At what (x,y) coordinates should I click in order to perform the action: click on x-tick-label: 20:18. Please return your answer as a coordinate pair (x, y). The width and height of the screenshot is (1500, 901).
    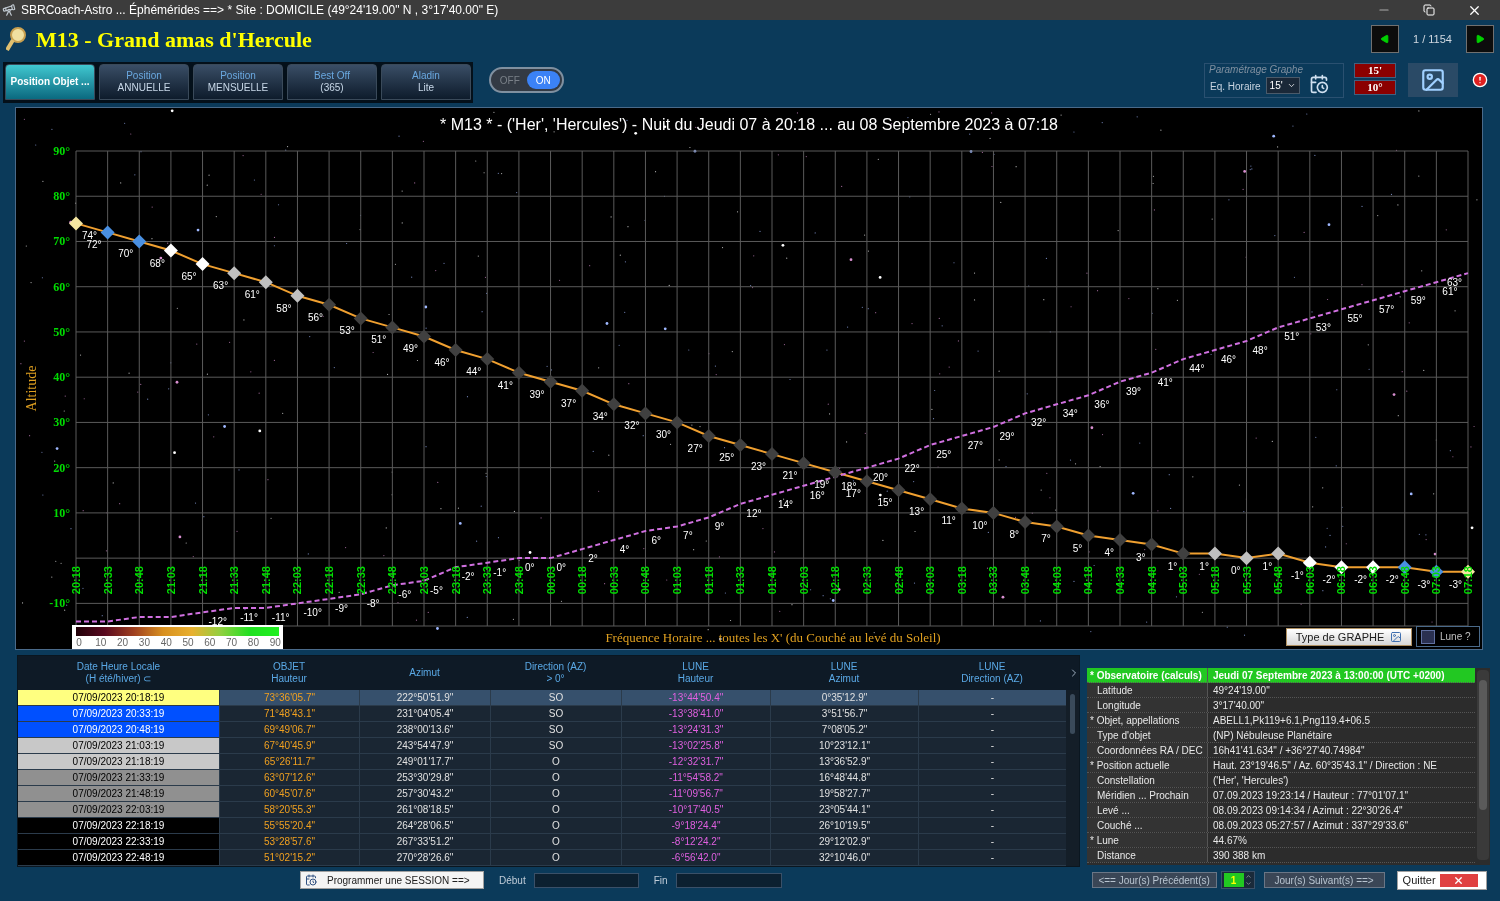
    Looking at the image, I should click on (76, 580).